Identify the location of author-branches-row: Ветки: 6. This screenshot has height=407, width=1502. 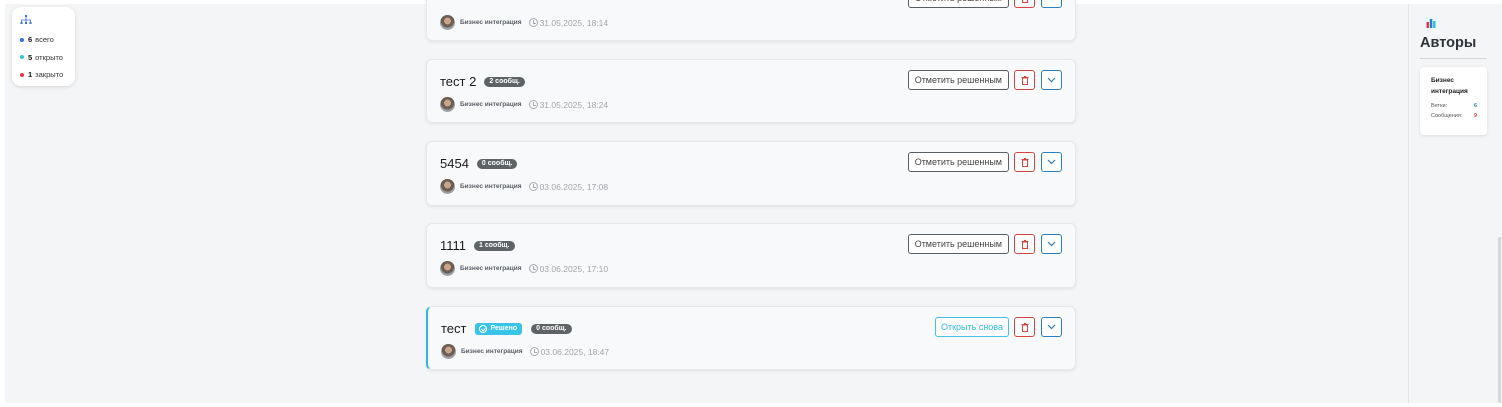
(1454, 106).